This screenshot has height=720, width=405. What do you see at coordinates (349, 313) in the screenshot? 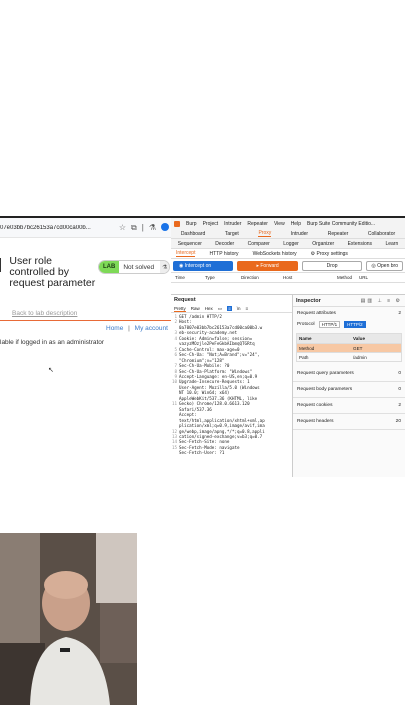
I see `request-attributes-section: Request attributes 2` at bounding box center [349, 313].